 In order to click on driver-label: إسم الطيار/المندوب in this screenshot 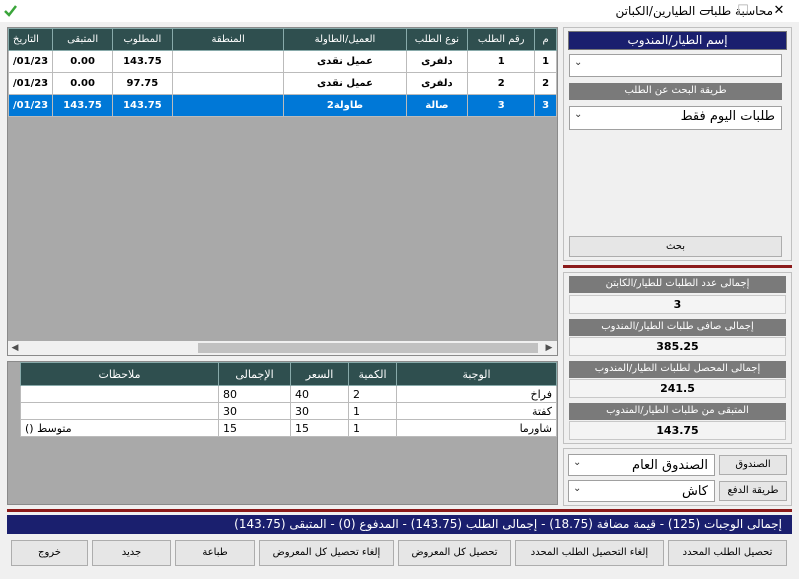, I will do `click(677, 40)`.